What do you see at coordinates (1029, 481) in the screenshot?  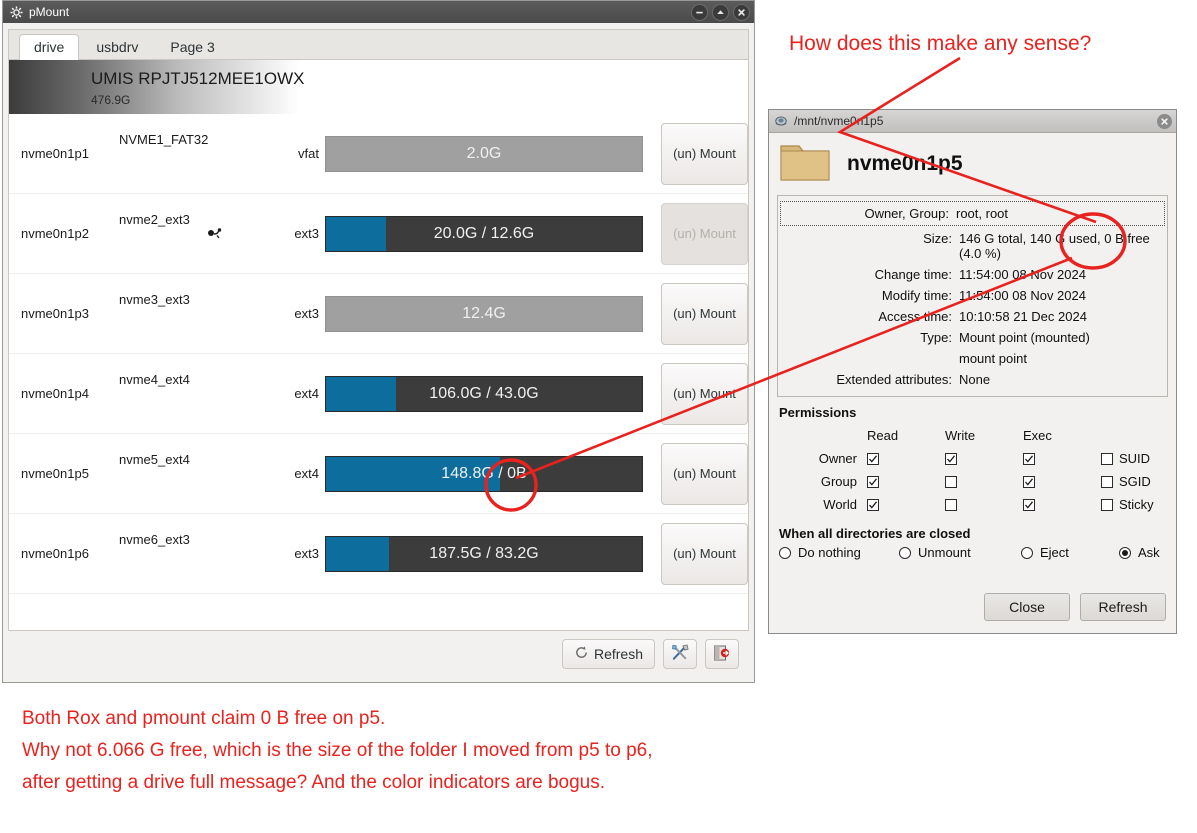 I see `group-exec-checkbox` at bounding box center [1029, 481].